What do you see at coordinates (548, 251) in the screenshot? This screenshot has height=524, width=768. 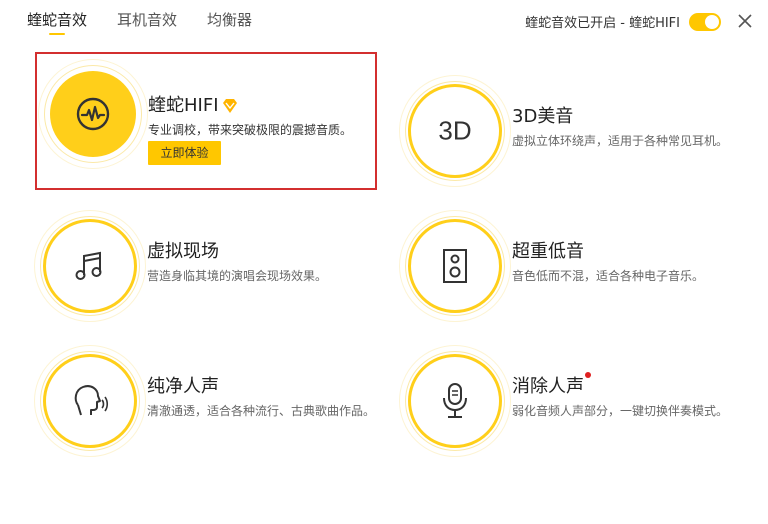 I see `card-title: 超重低音` at bounding box center [548, 251].